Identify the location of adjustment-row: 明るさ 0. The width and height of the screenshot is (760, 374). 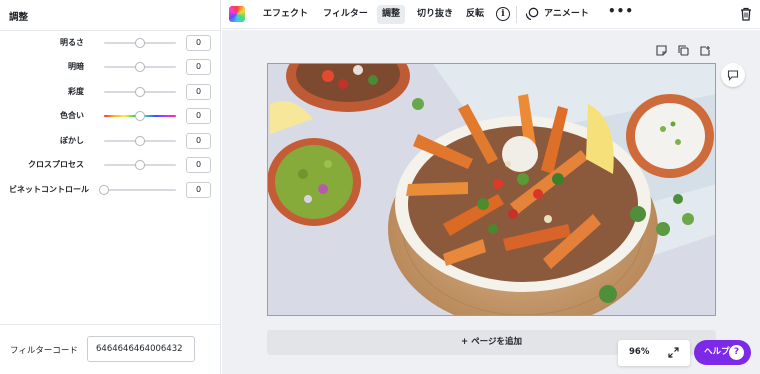
(110, 43).